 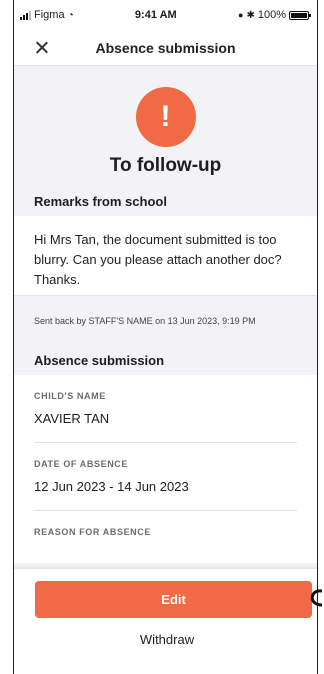 What do you see at coordinates (165, 621) in the screenshot?
I see `action-footer: Edit Withdraw` at bounding box center [165, 621].